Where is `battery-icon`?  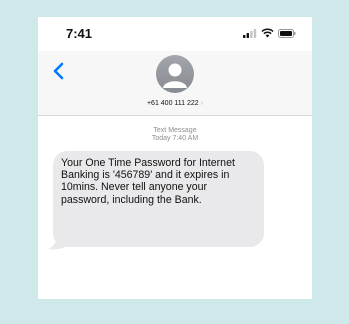 battery-icon is located at coordinates (287, 33).